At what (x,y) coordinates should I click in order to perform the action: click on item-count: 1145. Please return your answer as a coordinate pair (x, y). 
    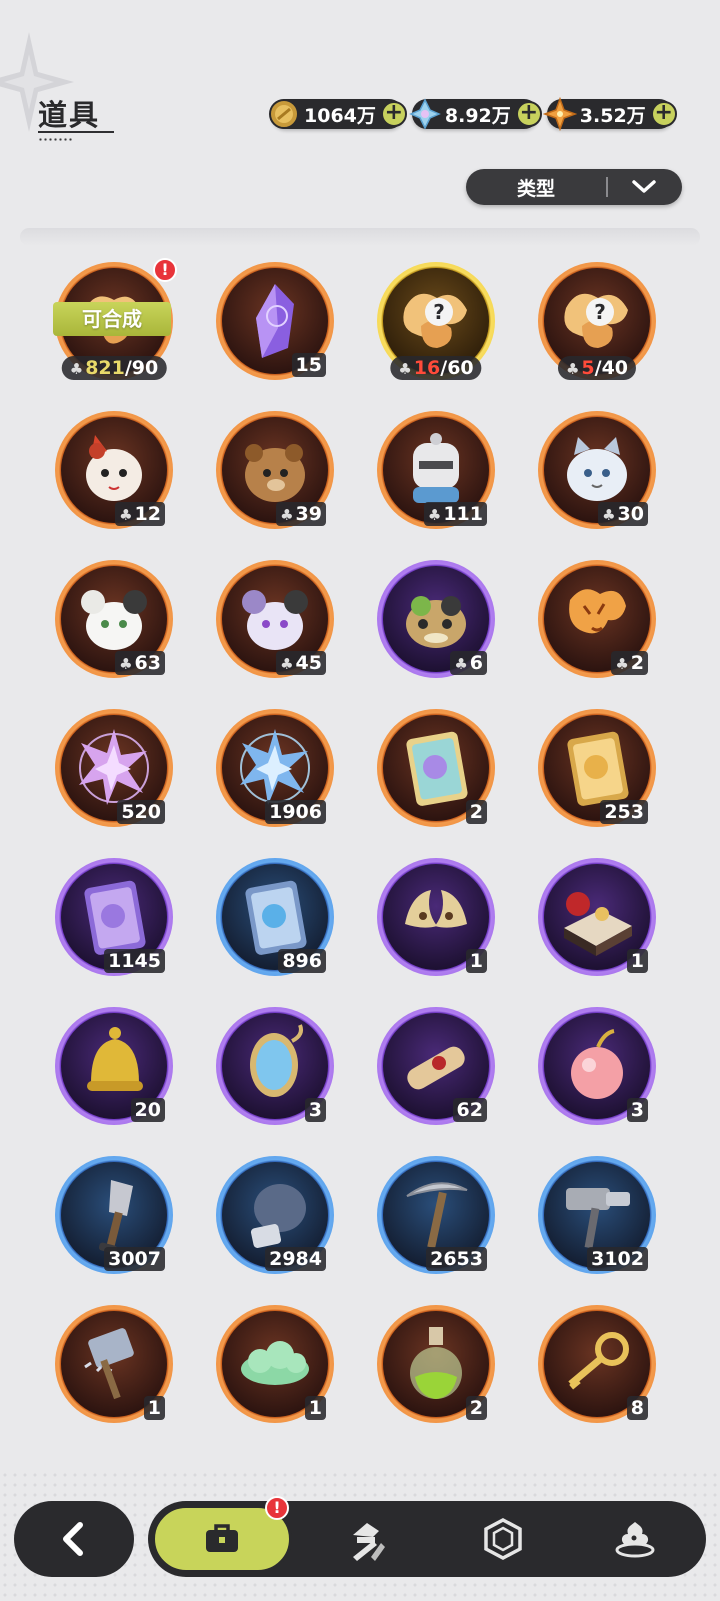
    Looking at the image, I should click on (134, 961).